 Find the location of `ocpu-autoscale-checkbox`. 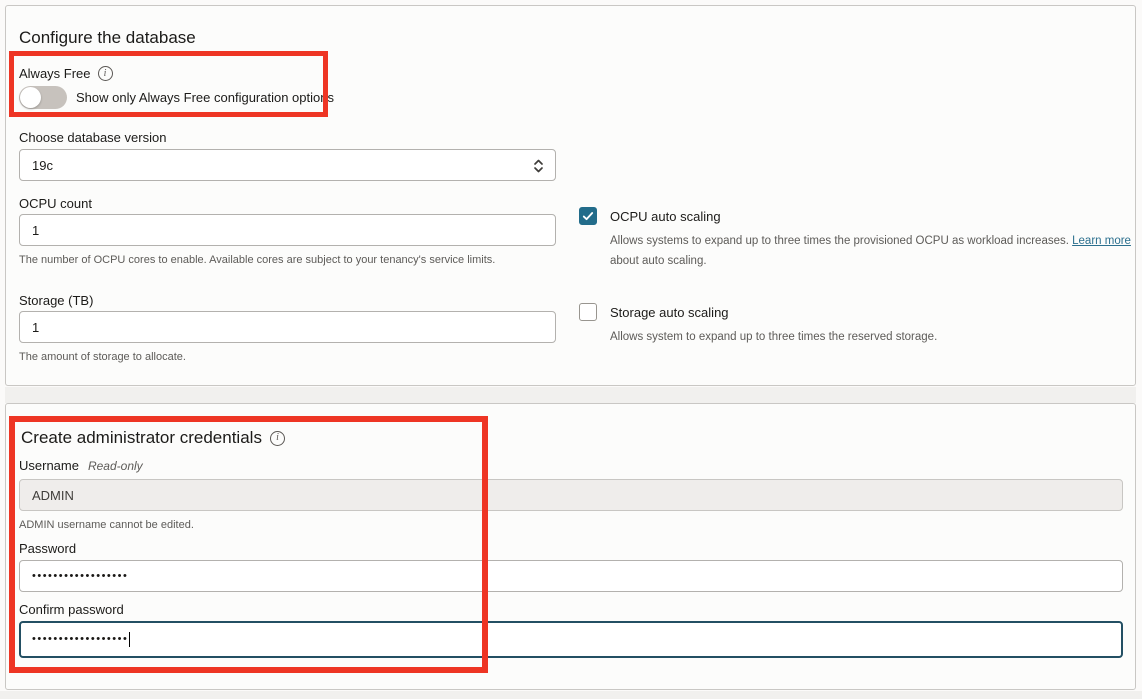

ocpu-autoscale-checkbox is located at coordinates (588, 216).